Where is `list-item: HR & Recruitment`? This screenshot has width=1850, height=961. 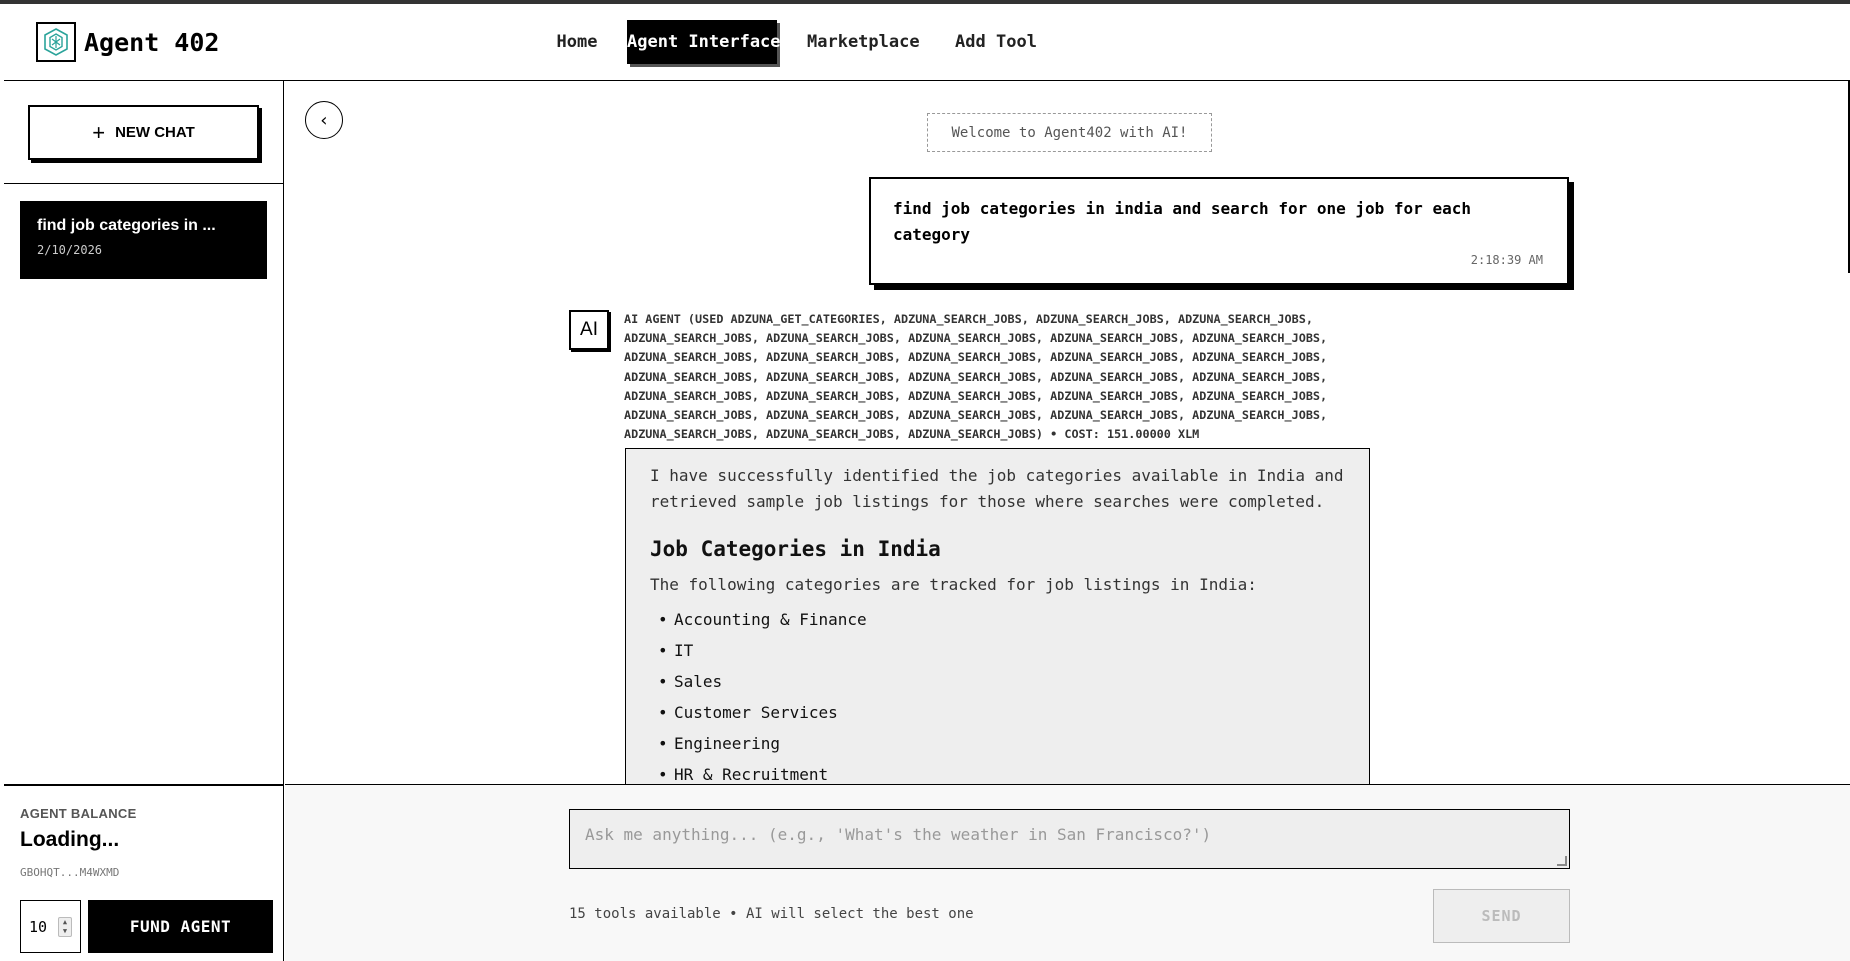 list-item: HR & Recruitment is located at coordinates (997, 771).